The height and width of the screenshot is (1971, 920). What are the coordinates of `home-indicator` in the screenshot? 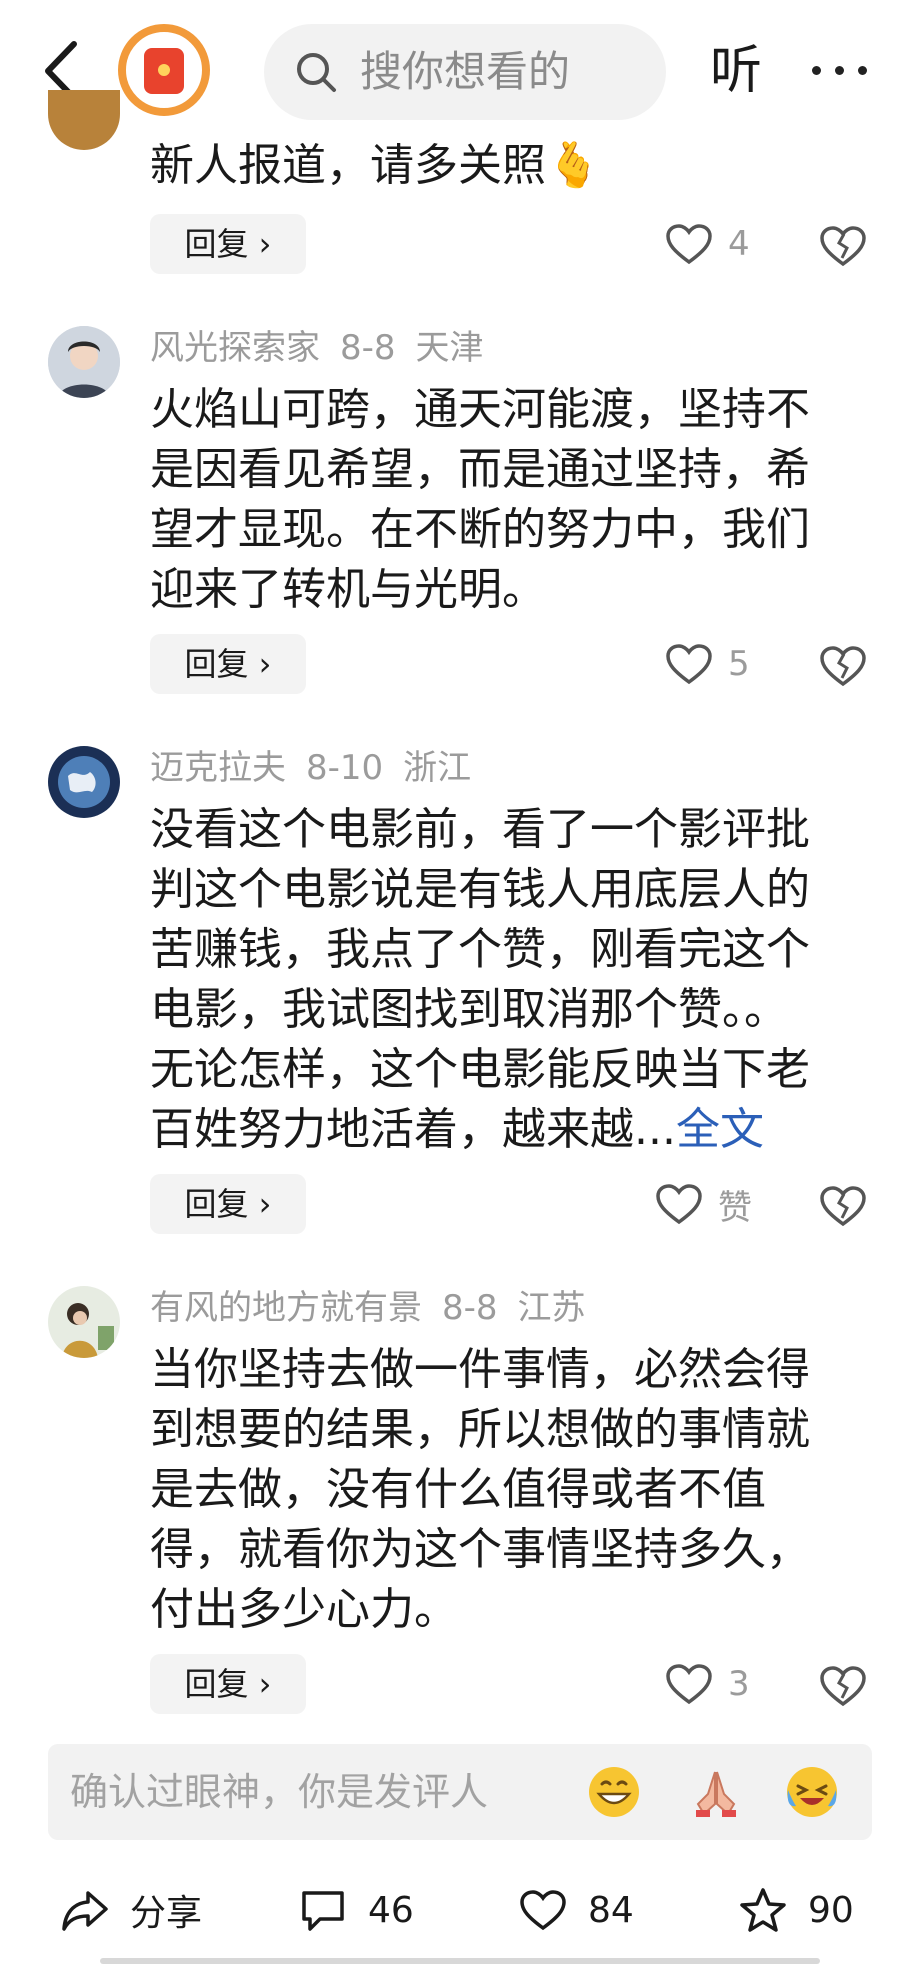 It's located at (460, 1961).